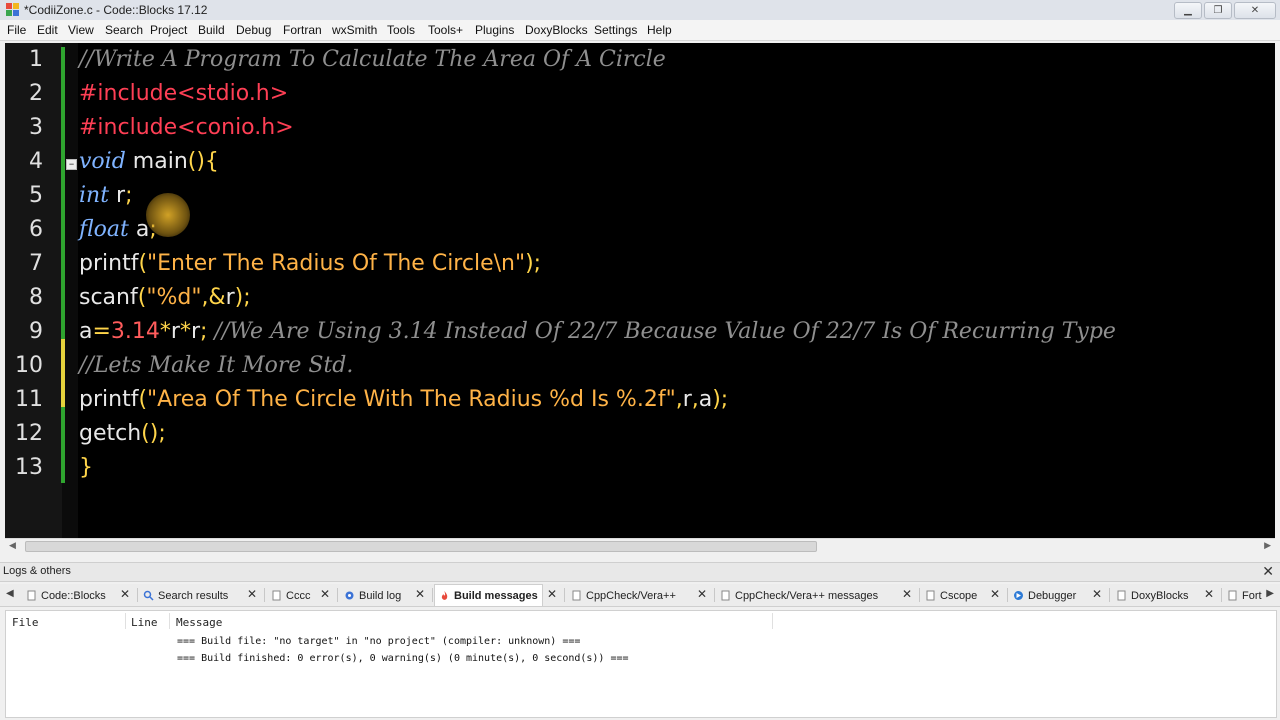 This screenshot has height=720, width=1280. Describe the element at coordinates (24, 467) in the screenshot. I see `line-number: 13` at that location.